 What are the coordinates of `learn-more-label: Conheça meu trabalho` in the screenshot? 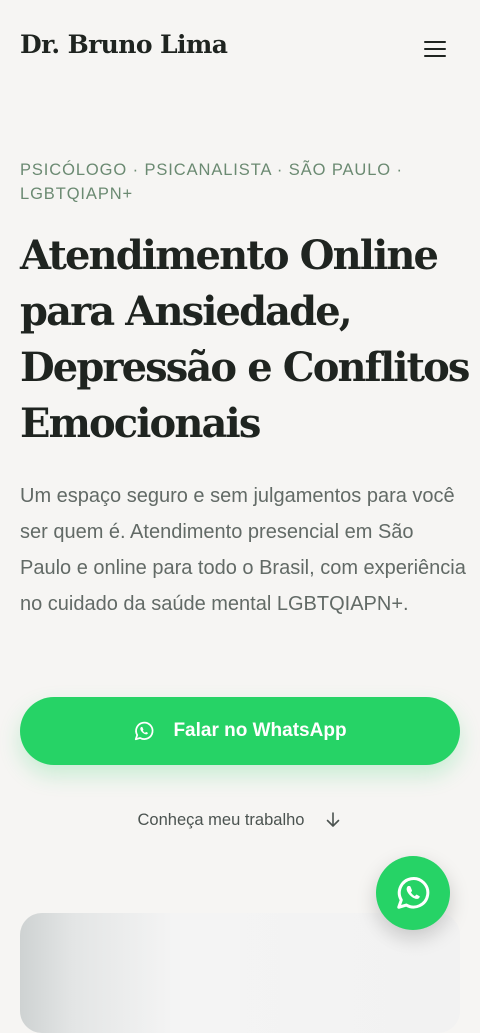 It's located at (221, 819).